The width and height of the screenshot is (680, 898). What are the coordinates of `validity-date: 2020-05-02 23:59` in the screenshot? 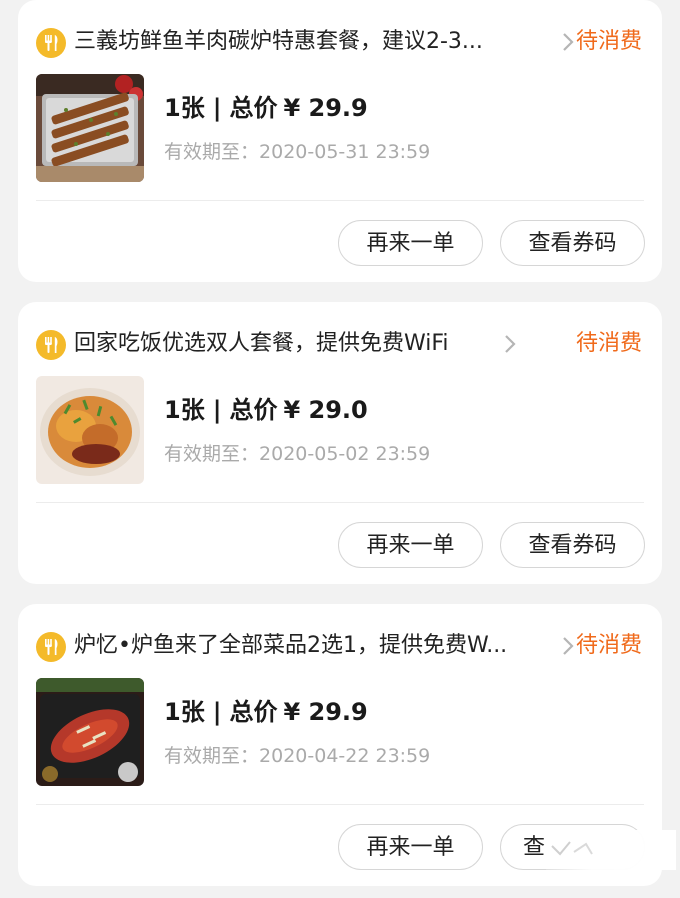 It's located at (345, 454).